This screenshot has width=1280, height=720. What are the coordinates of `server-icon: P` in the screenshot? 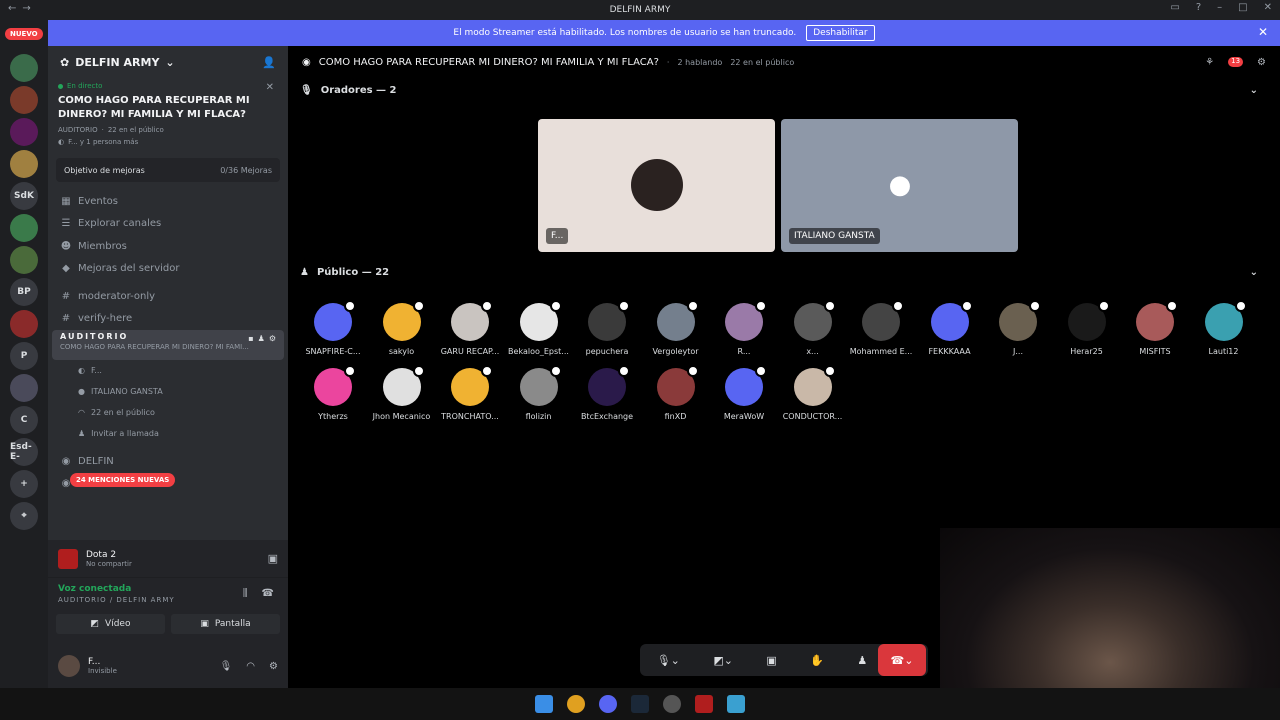 It's located at (24, 356).